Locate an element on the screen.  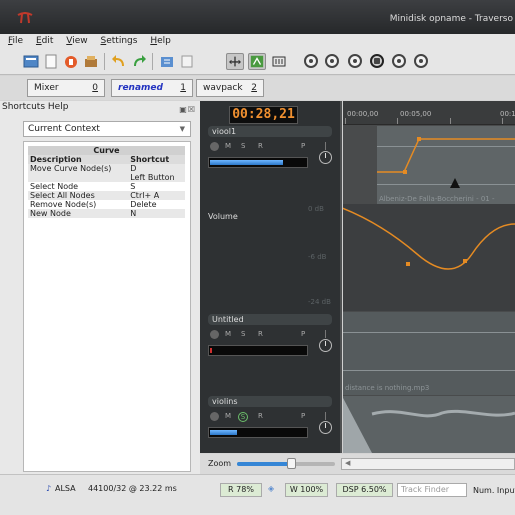
snap-icon is located at coordinates (235, 61).